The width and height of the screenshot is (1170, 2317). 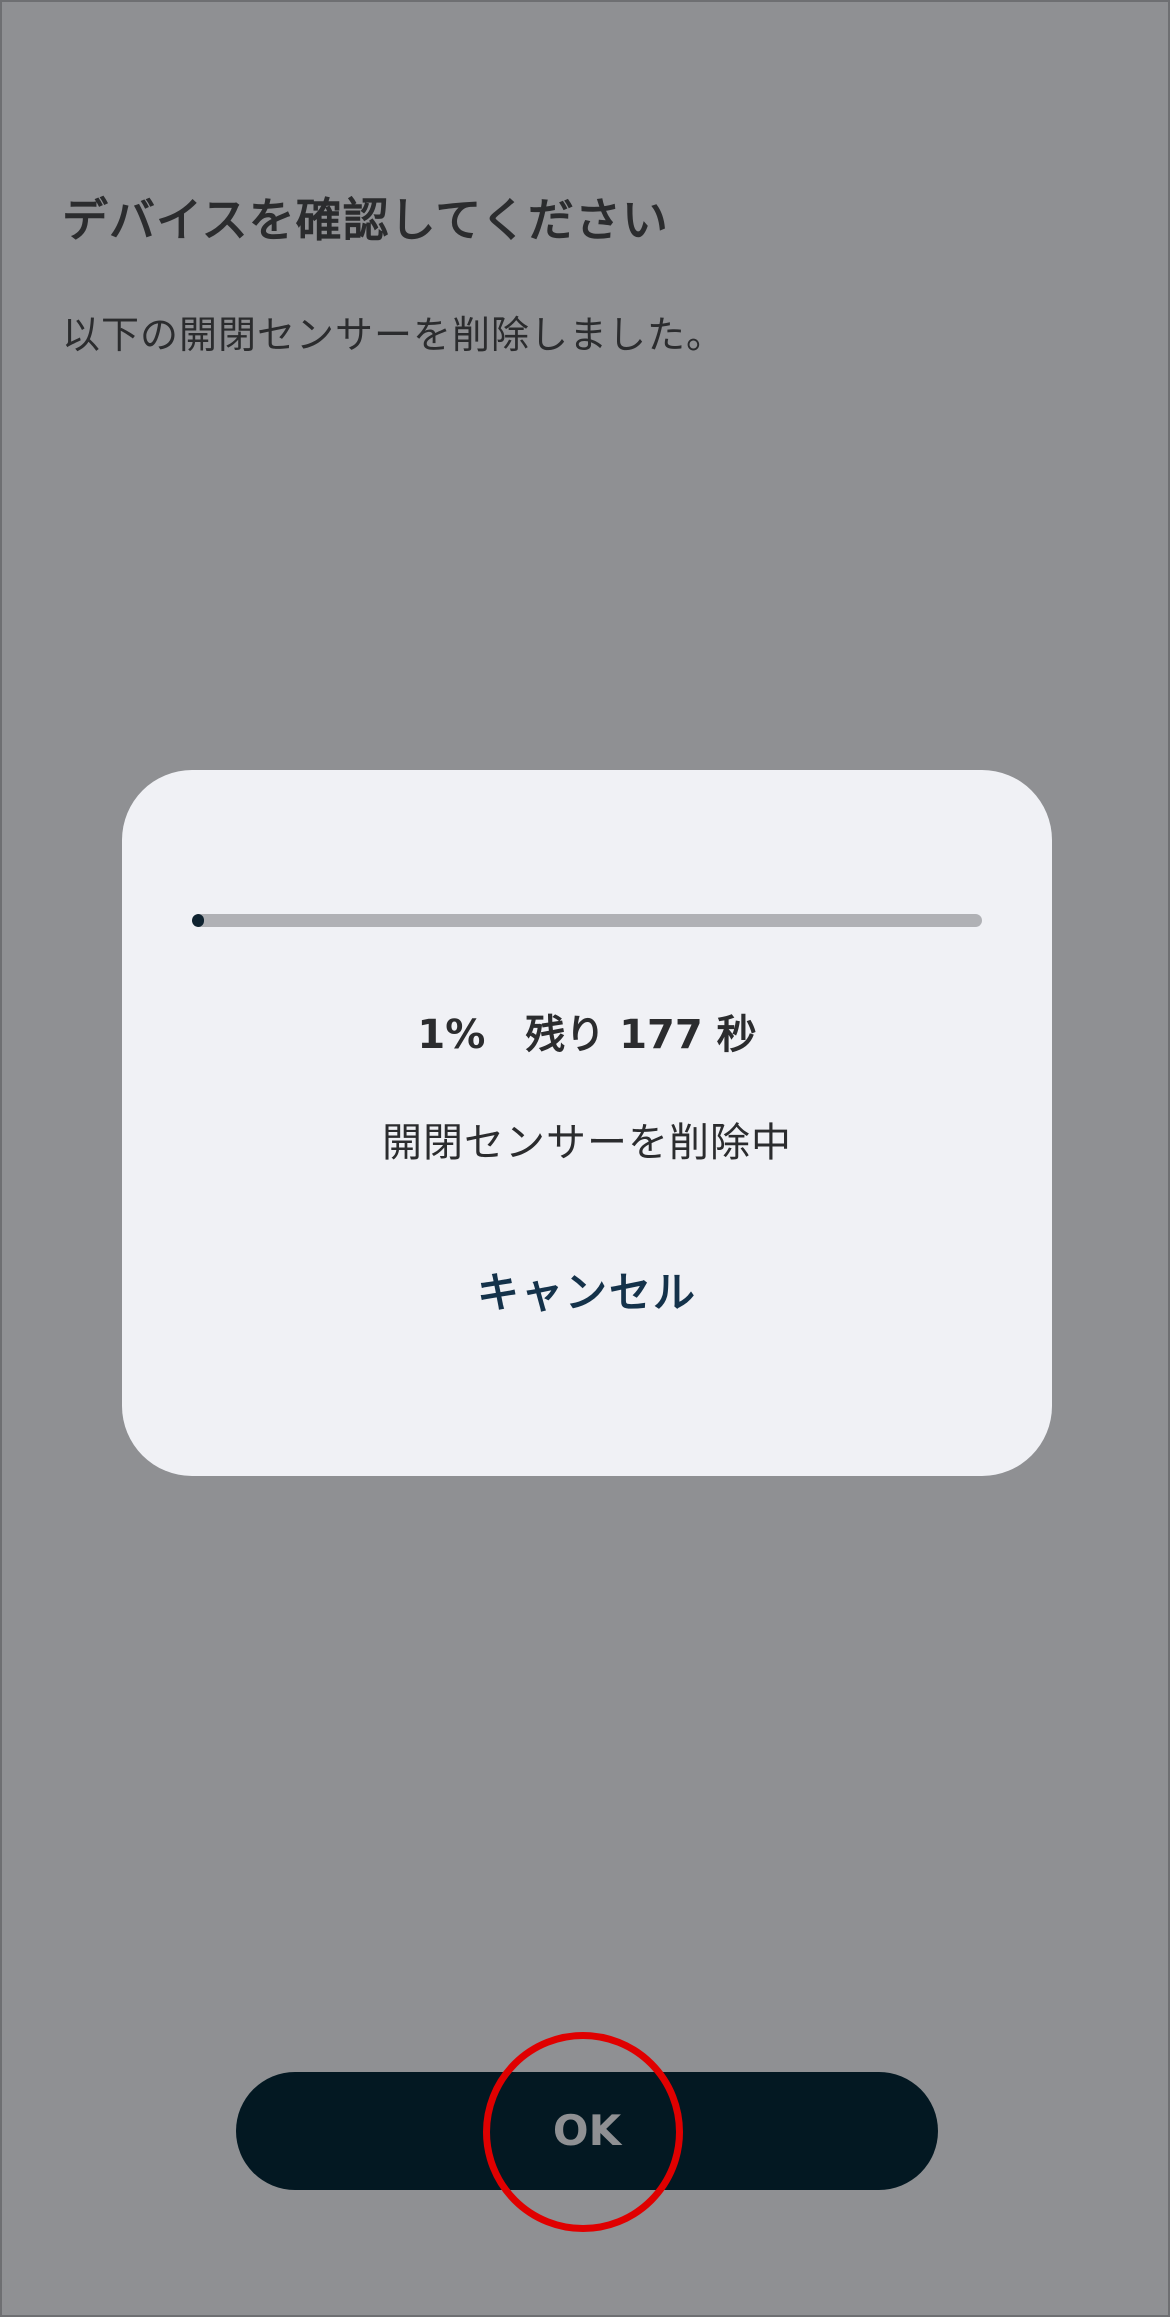 What do you see at coordinates (587, 2131) in the screenshot?
I see `ok-button: OK` at bounding box center [587, 2131].